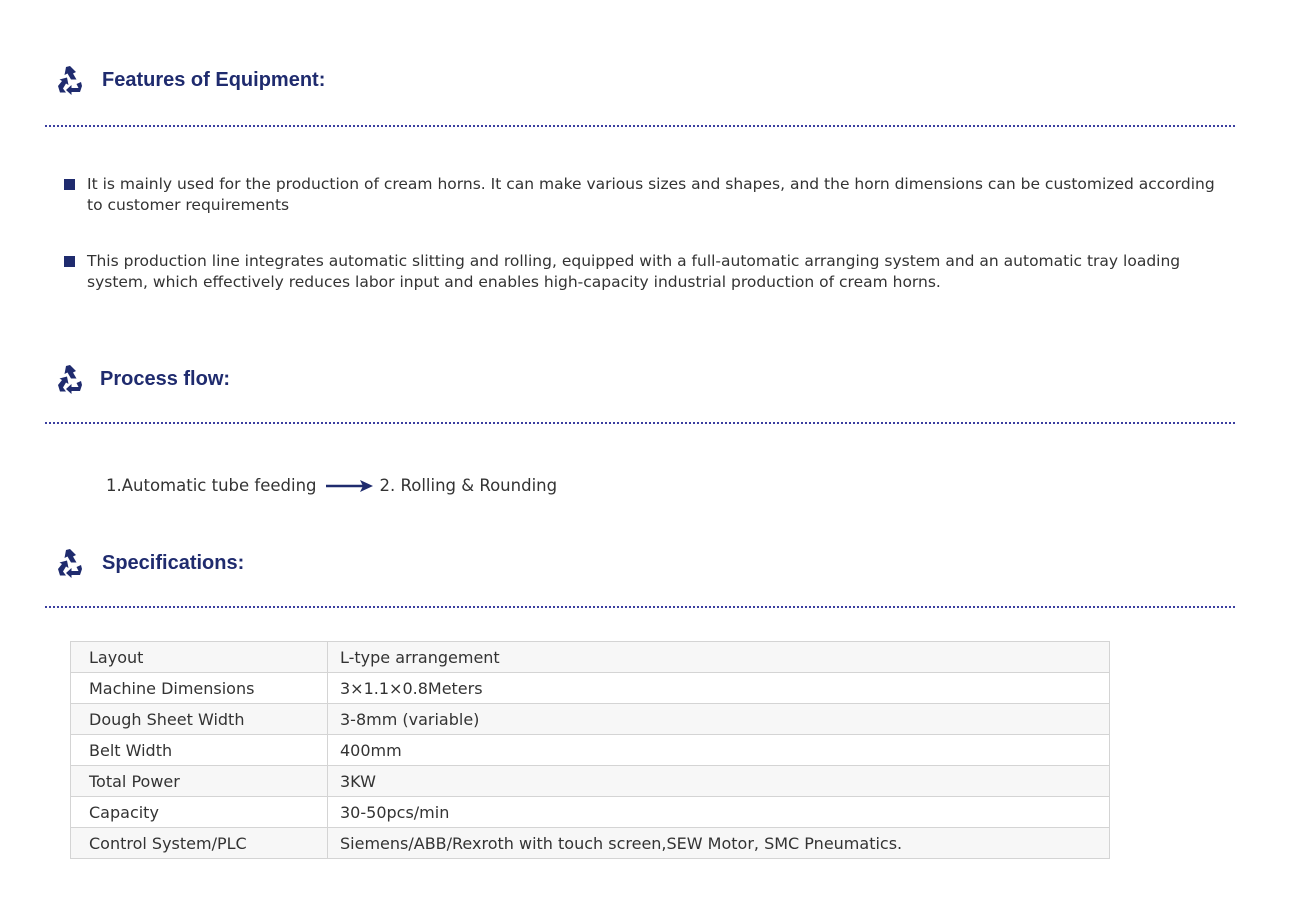  Describe the element at coordinates (468, 485) in the screenshot. I see `process-step: 2. Rolling & Rounding` at that location.